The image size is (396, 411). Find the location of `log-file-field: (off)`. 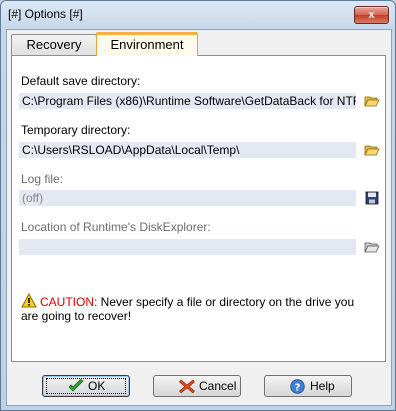

log-file-field: (off) is located at coordinates (187, 198).